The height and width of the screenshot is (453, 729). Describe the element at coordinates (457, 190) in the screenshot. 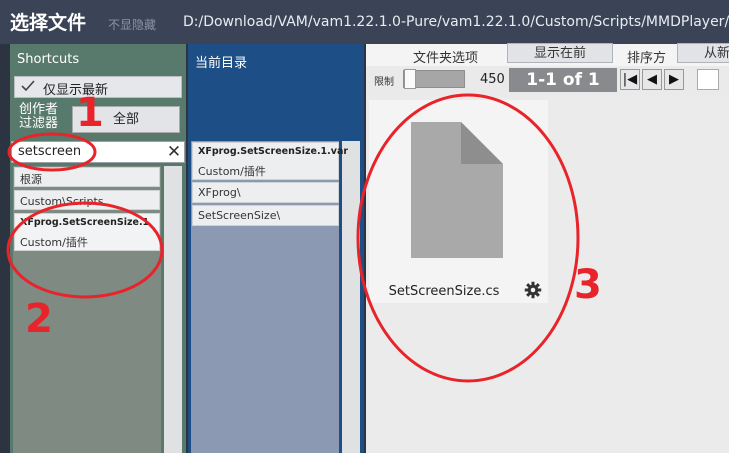

I see `file-icon` at that location.